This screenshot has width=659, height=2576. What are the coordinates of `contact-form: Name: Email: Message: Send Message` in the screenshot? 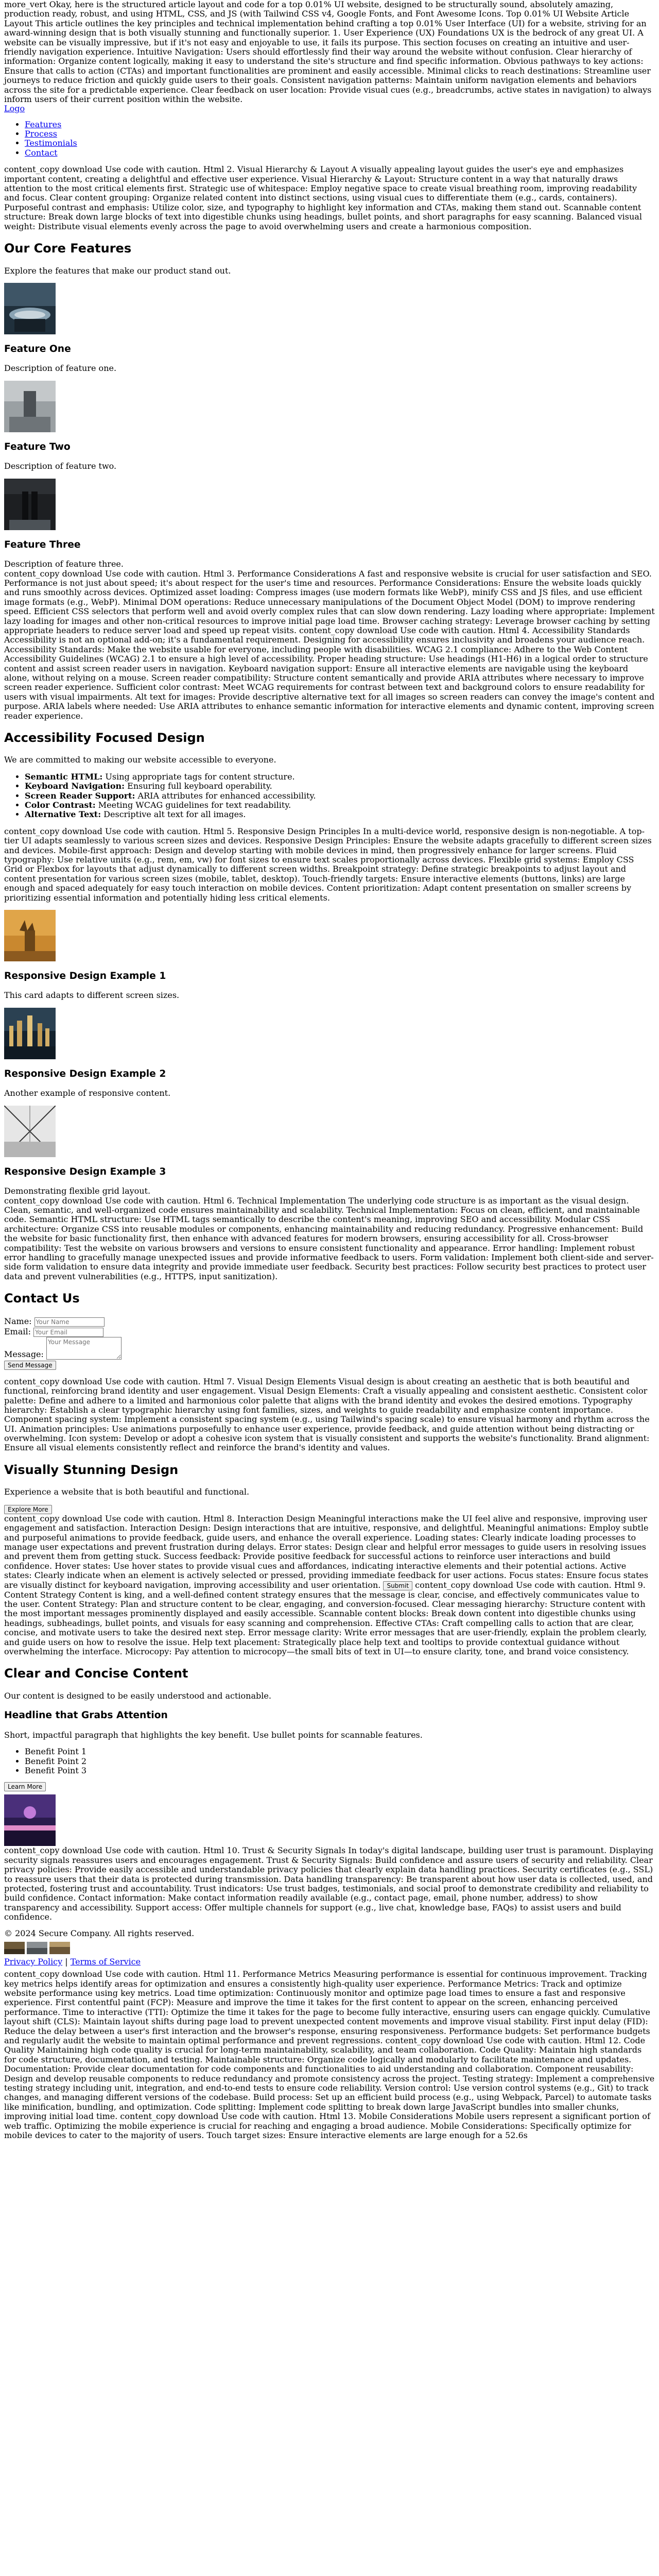 It's located at (329, 1343).